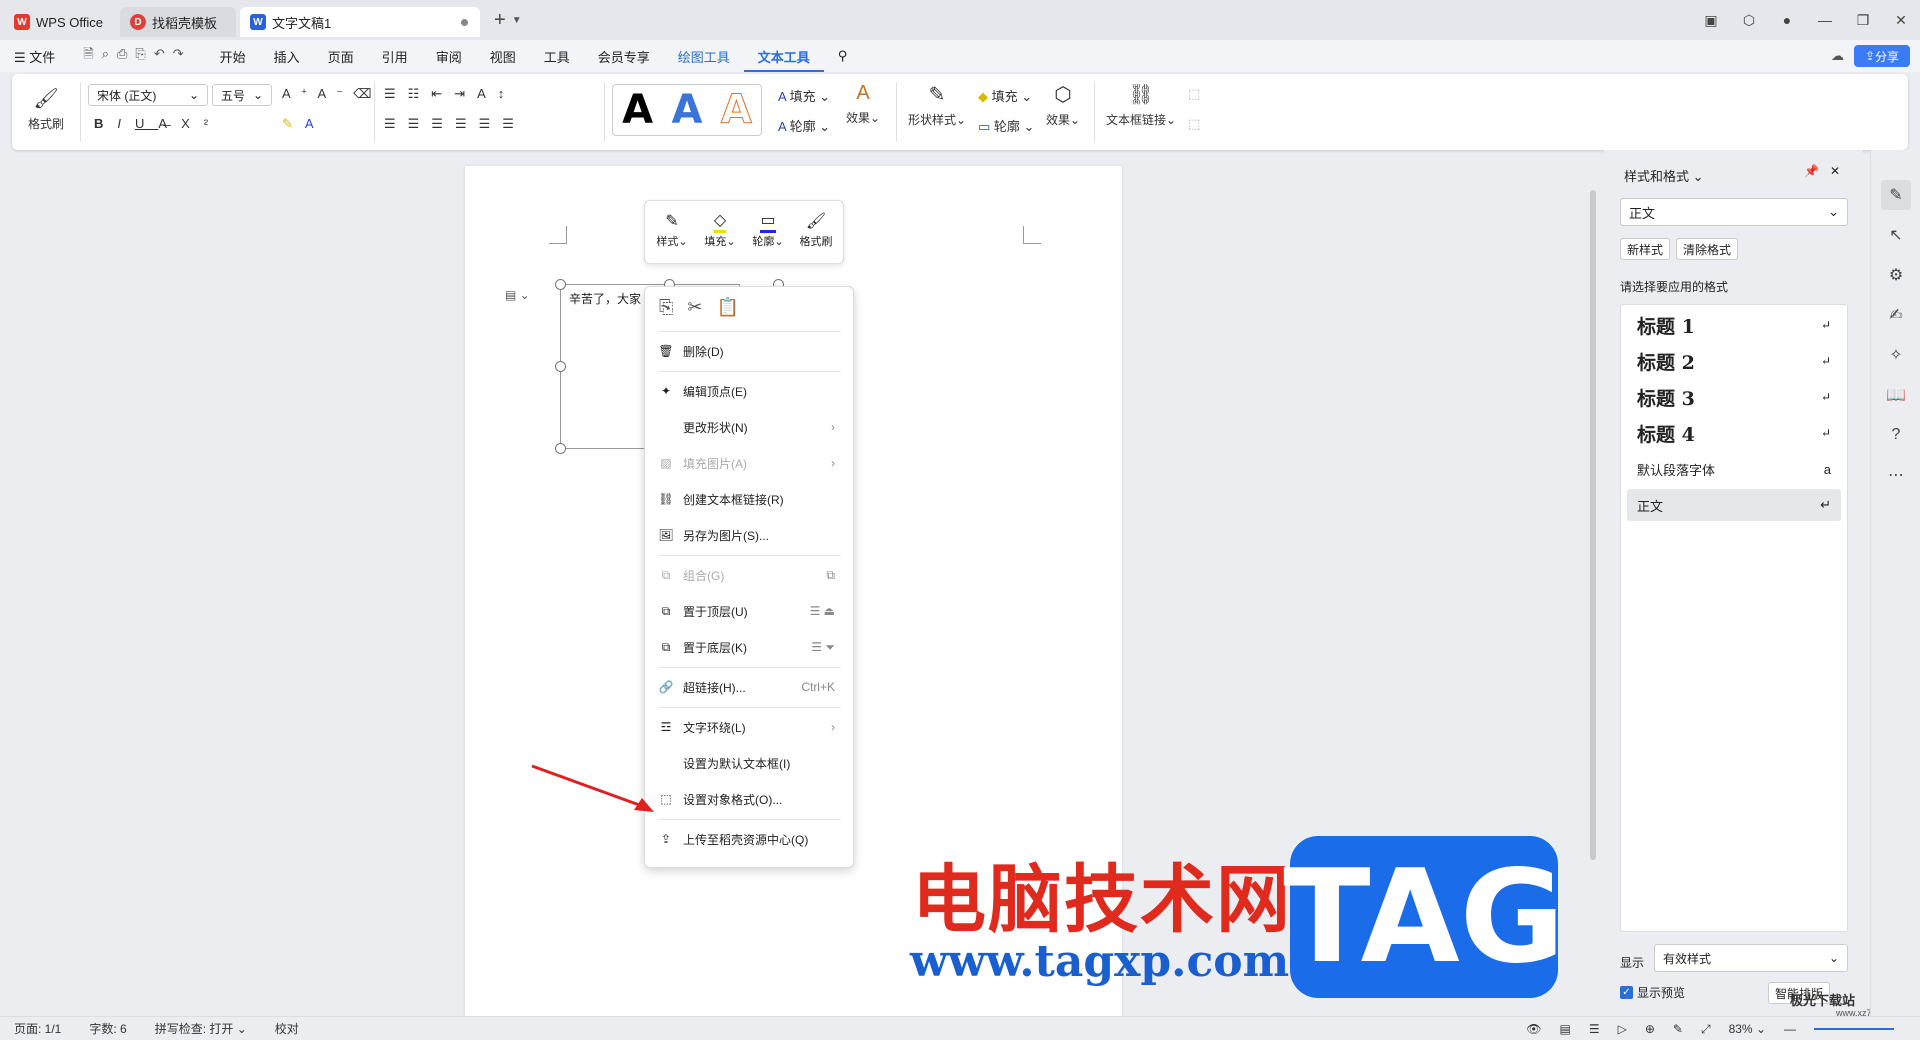  What do you see at coordinates (148, 95) in the screenshot?
I see `font-name-select: 宋体 (正文) ⌄` at bounding box center [148, 95].